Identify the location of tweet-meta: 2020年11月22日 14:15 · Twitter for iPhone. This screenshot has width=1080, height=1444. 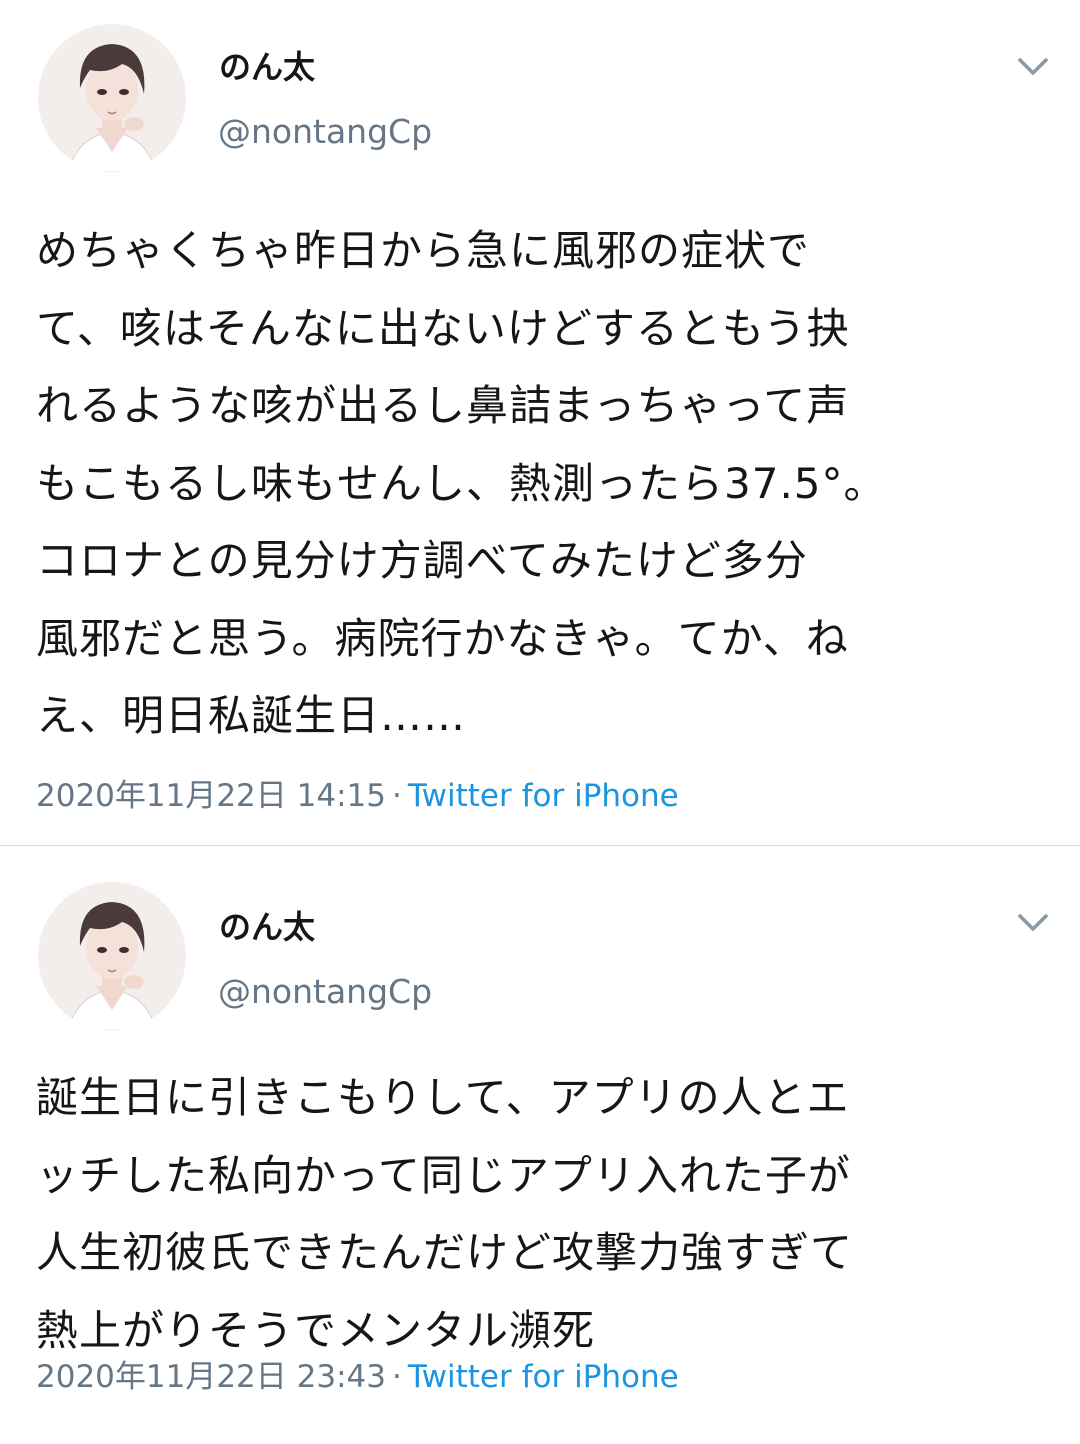
(357, 792).